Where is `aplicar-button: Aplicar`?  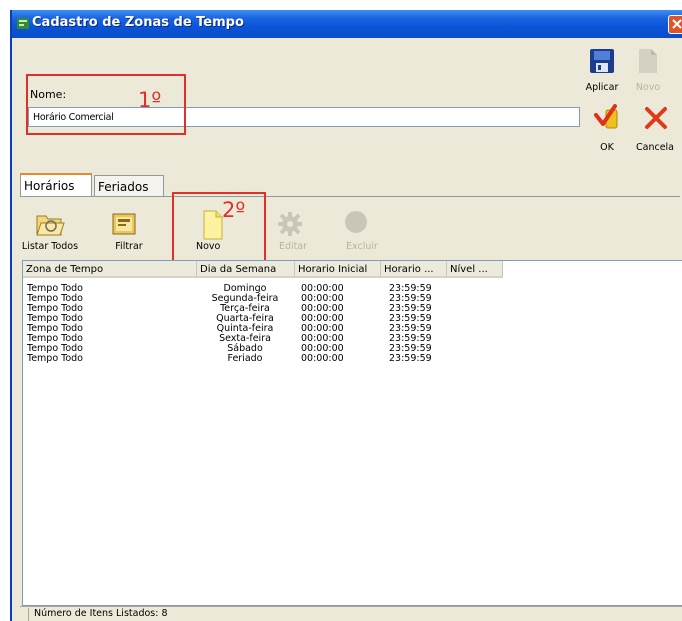 aplicar-button: Aplicar is located at coordinates (602, 71).